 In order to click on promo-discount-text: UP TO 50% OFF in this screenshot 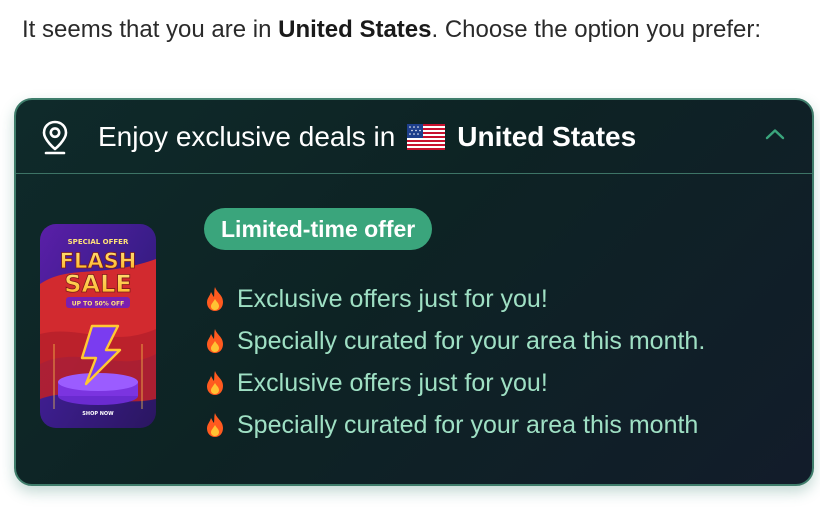, I will do `click(98, 304)`.